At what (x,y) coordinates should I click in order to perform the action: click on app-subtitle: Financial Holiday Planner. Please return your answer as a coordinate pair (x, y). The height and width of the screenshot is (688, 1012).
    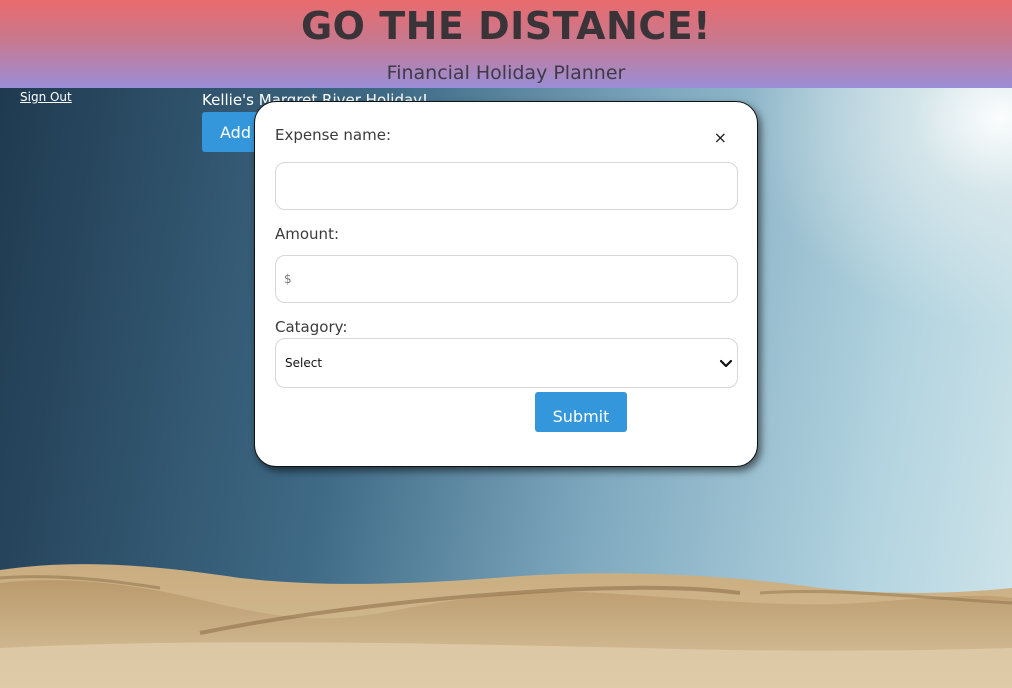
    Looking at the image, I should click on (506, 73).